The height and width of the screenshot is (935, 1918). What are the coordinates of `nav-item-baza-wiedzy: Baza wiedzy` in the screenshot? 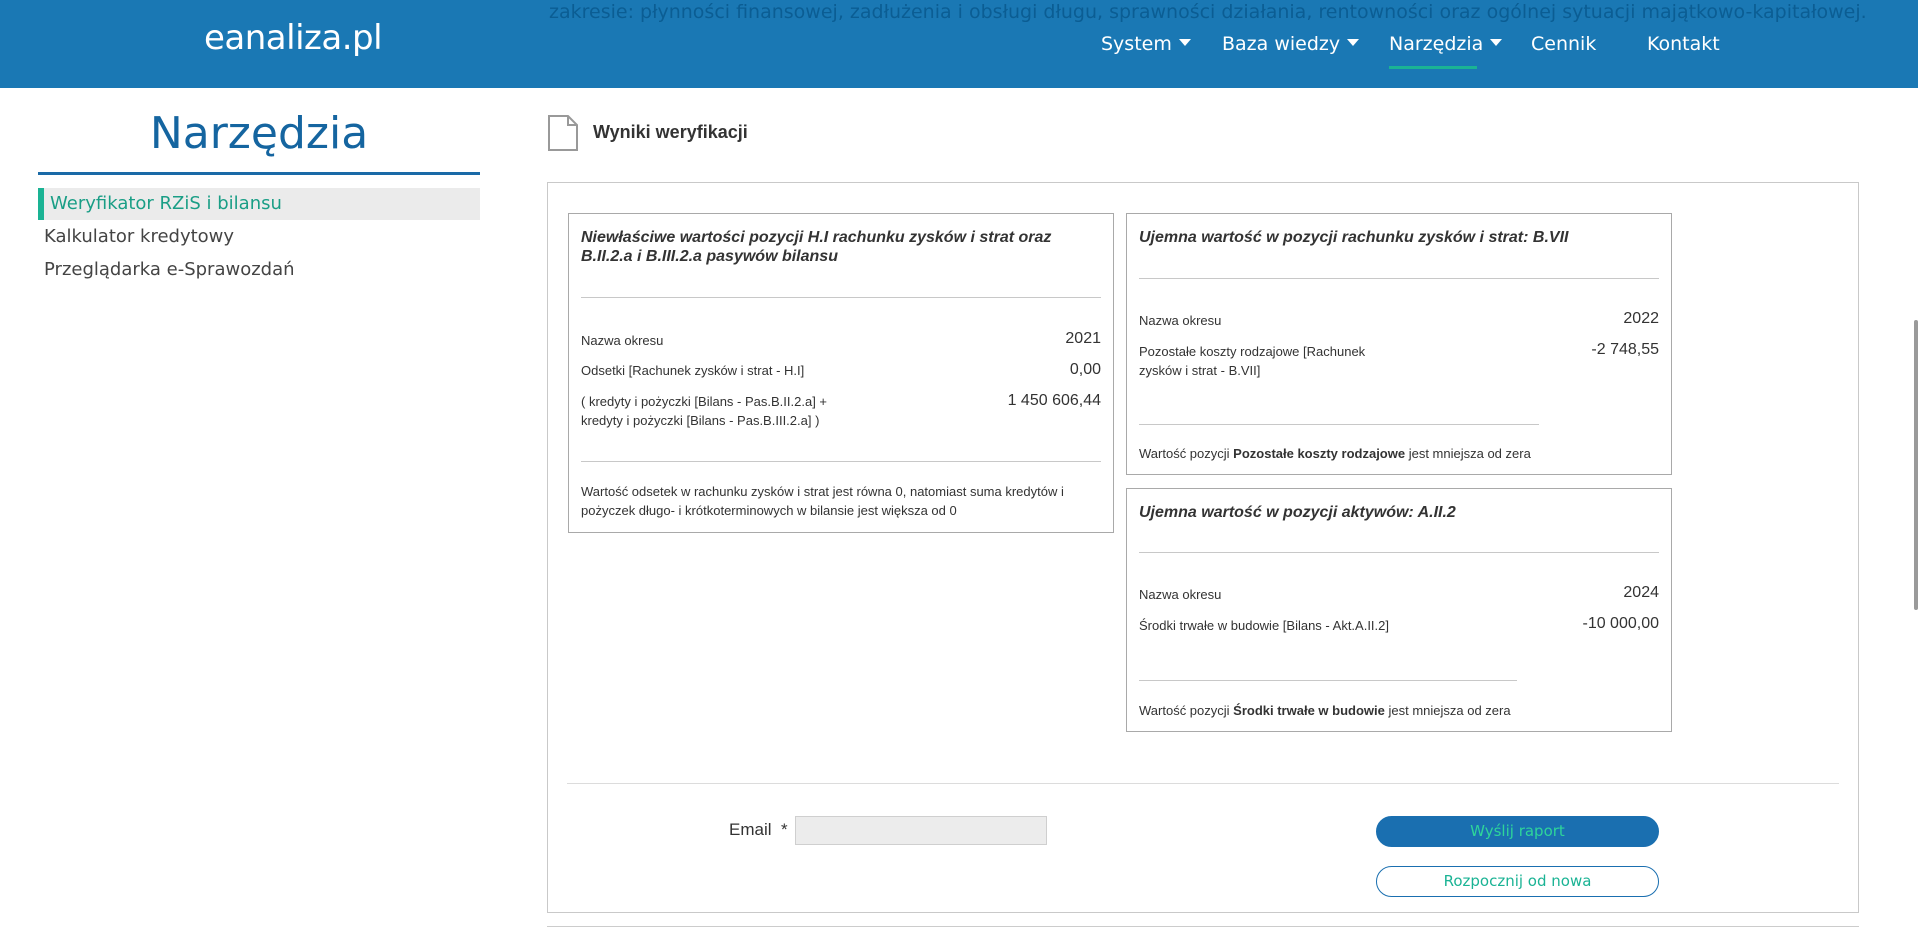 It's located at (1291, 44).